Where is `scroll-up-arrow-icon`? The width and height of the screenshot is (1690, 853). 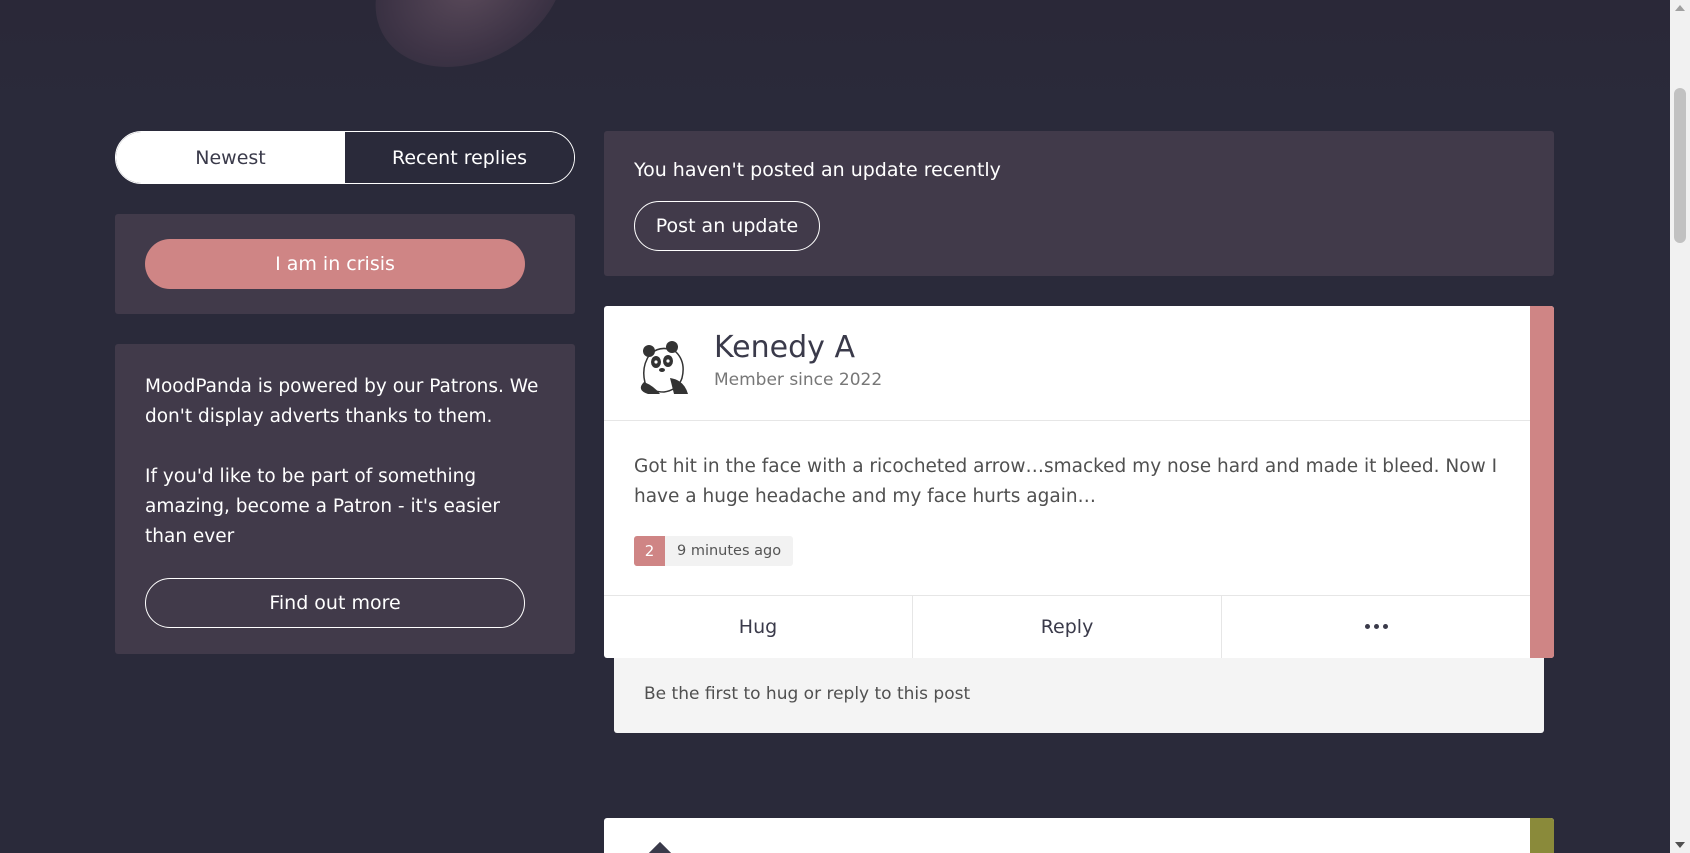 scroll-up-arrow-icon is located at coordinates (1680, 8).